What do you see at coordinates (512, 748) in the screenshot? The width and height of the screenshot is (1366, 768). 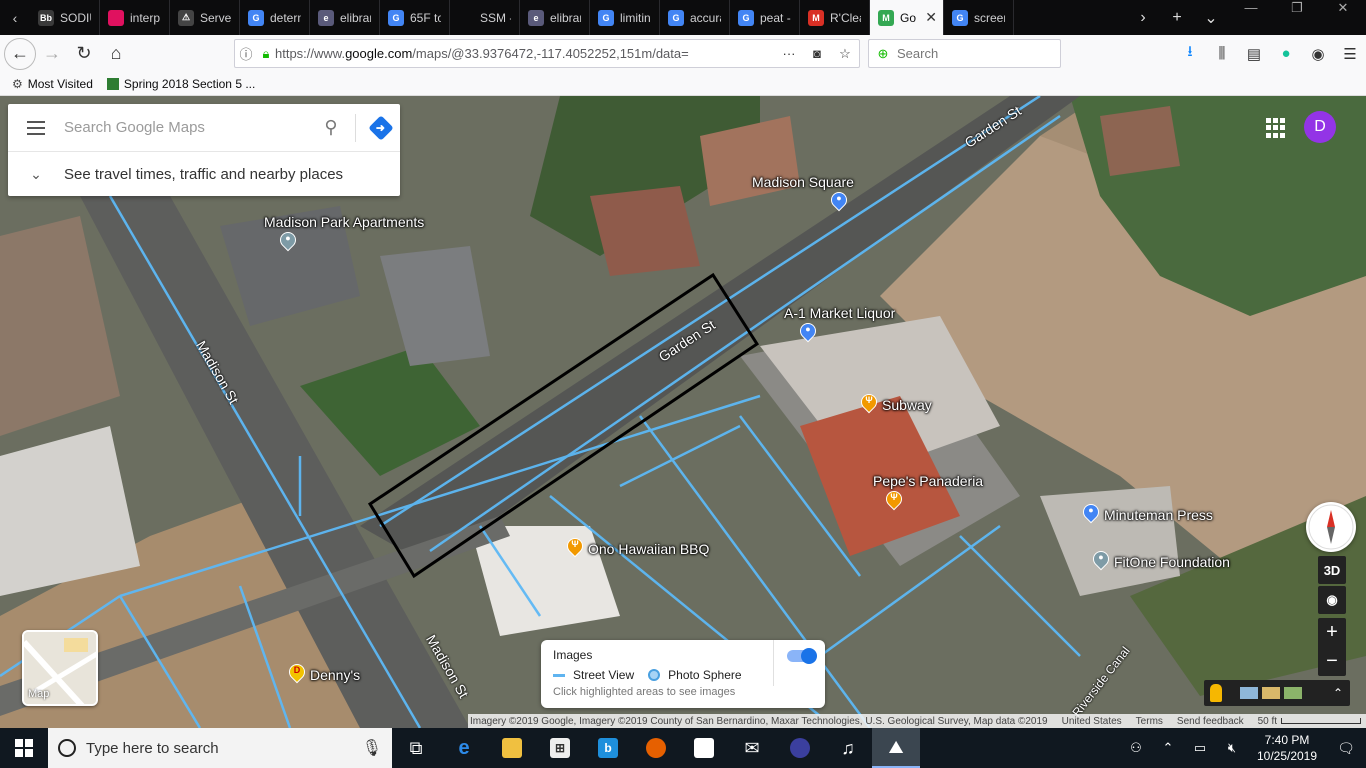 I see `file-explorer-icon` at bounding box center [512, 748].